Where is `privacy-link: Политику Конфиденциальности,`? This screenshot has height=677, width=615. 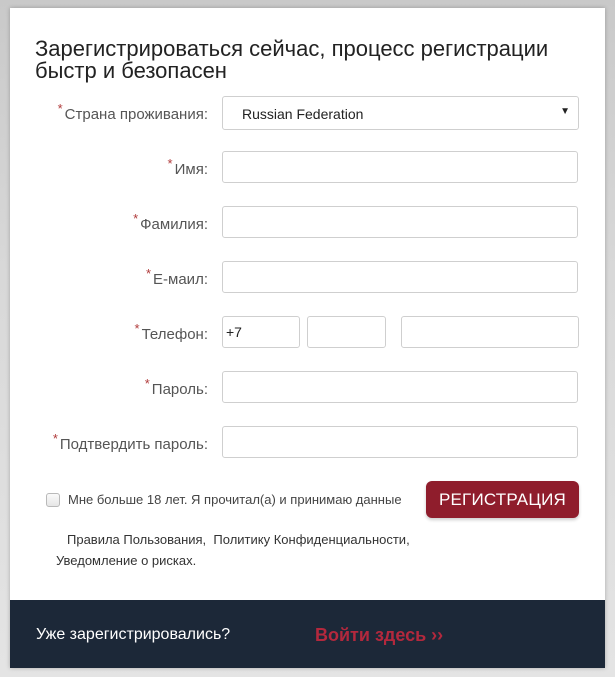 privacy-link: Политику Конфиденциальности, is located at coordinates (311, 539).